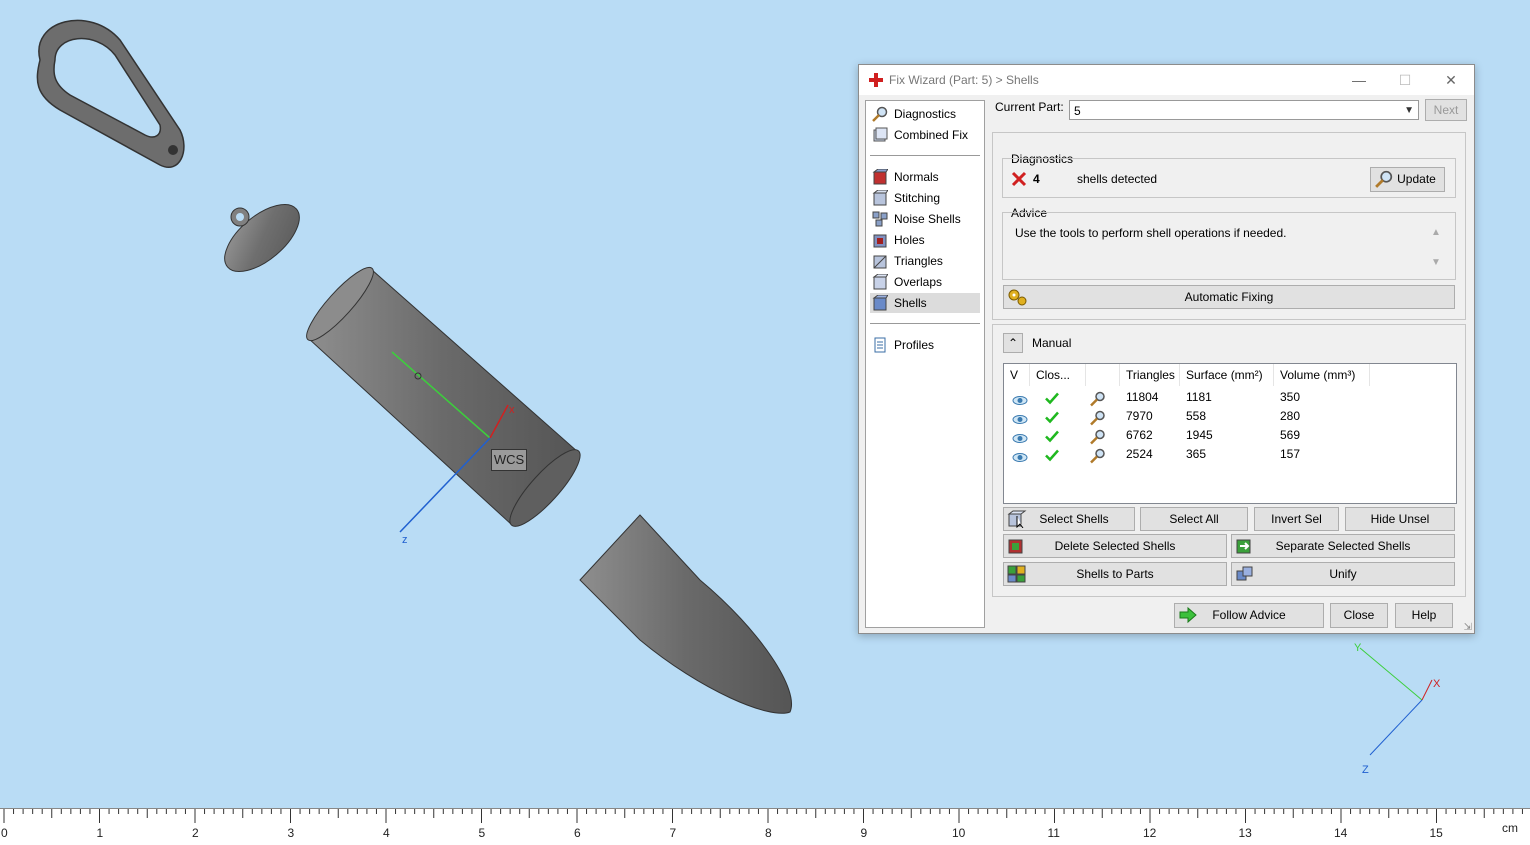 This screenshot has width=1530, height=845. What do you see at coordinates (768, 833) in the screenshot?
I see `ruler-tick-label: 8` at bounding box center [768, 833].